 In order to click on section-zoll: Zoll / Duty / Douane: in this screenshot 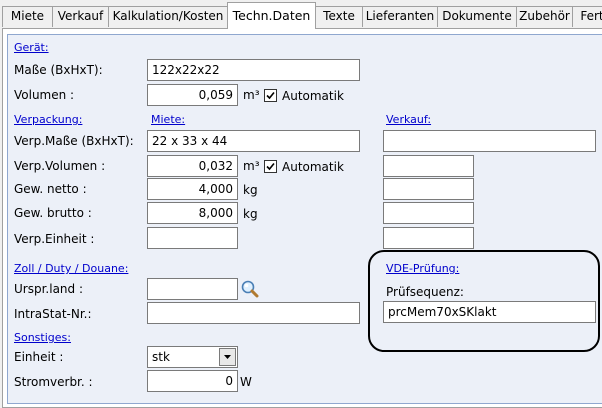, I will do `click(71, 268)`.